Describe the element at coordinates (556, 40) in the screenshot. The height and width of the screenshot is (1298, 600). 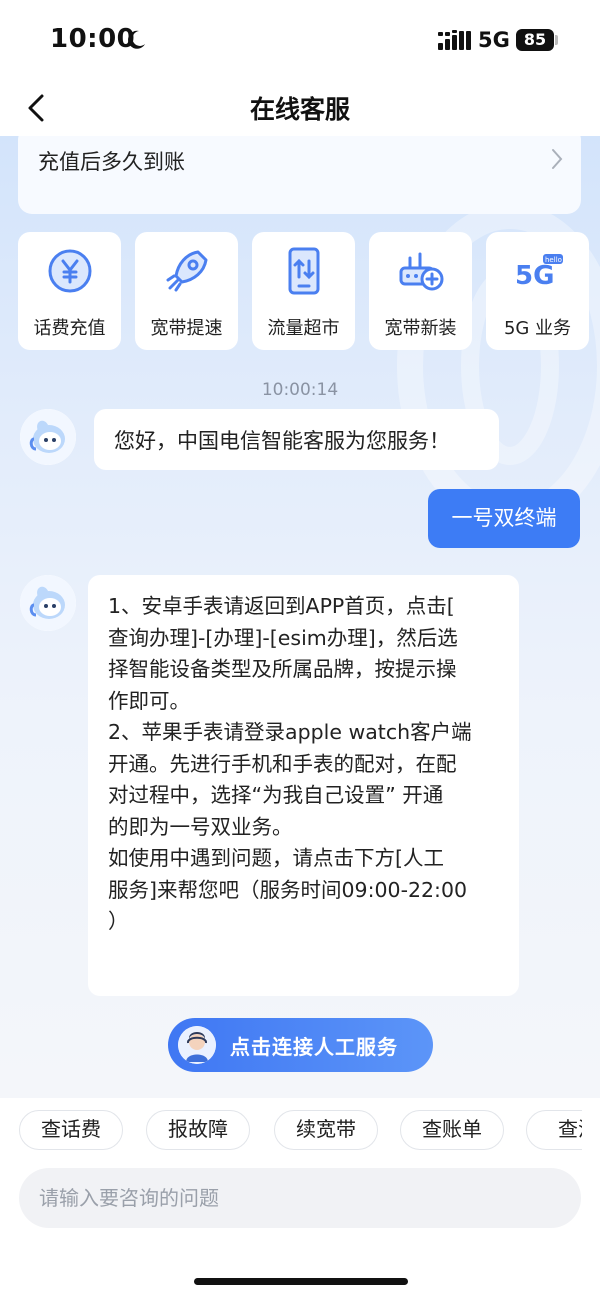
I see `battery-tip` at that location.